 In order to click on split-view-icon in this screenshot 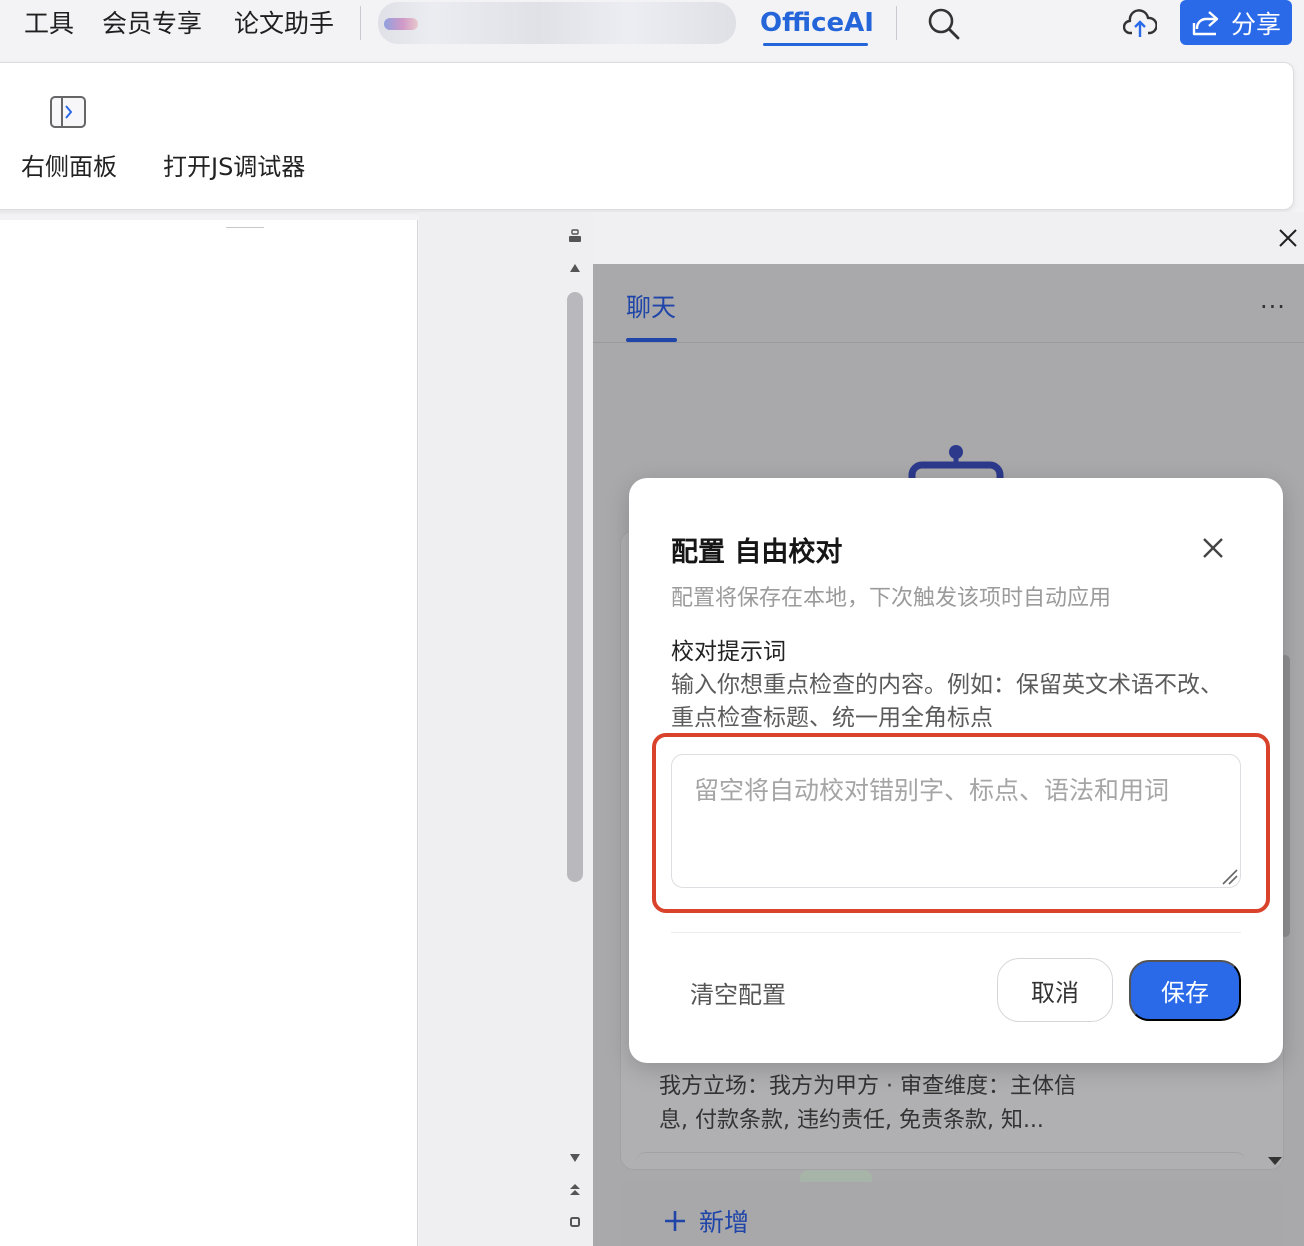, I will do `click(575, 236)`.